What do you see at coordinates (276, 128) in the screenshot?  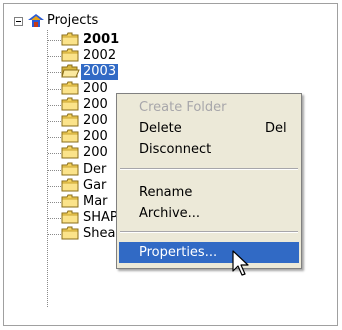 I see `menu-item-shortcut: Del` at bounding box center [276, 128].